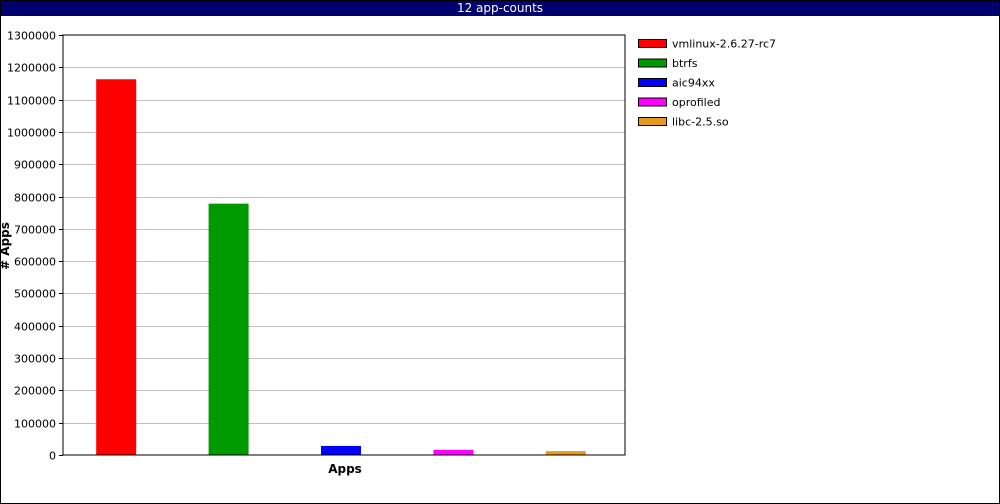 This screenshot has height=504, width=1000. I want to click on legend-label: oprofiled, so click(696, 102).